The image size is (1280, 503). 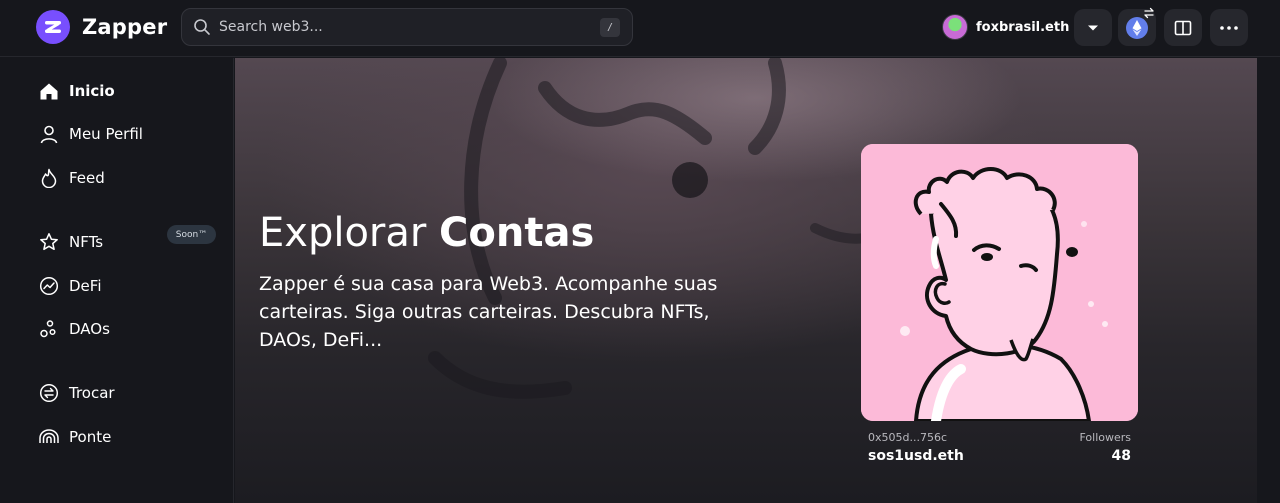 What do you see at coordinates (92, 393) in the screenshot?
I see `sidebar-item-label: Trocar` at bounding box center [92, 393].